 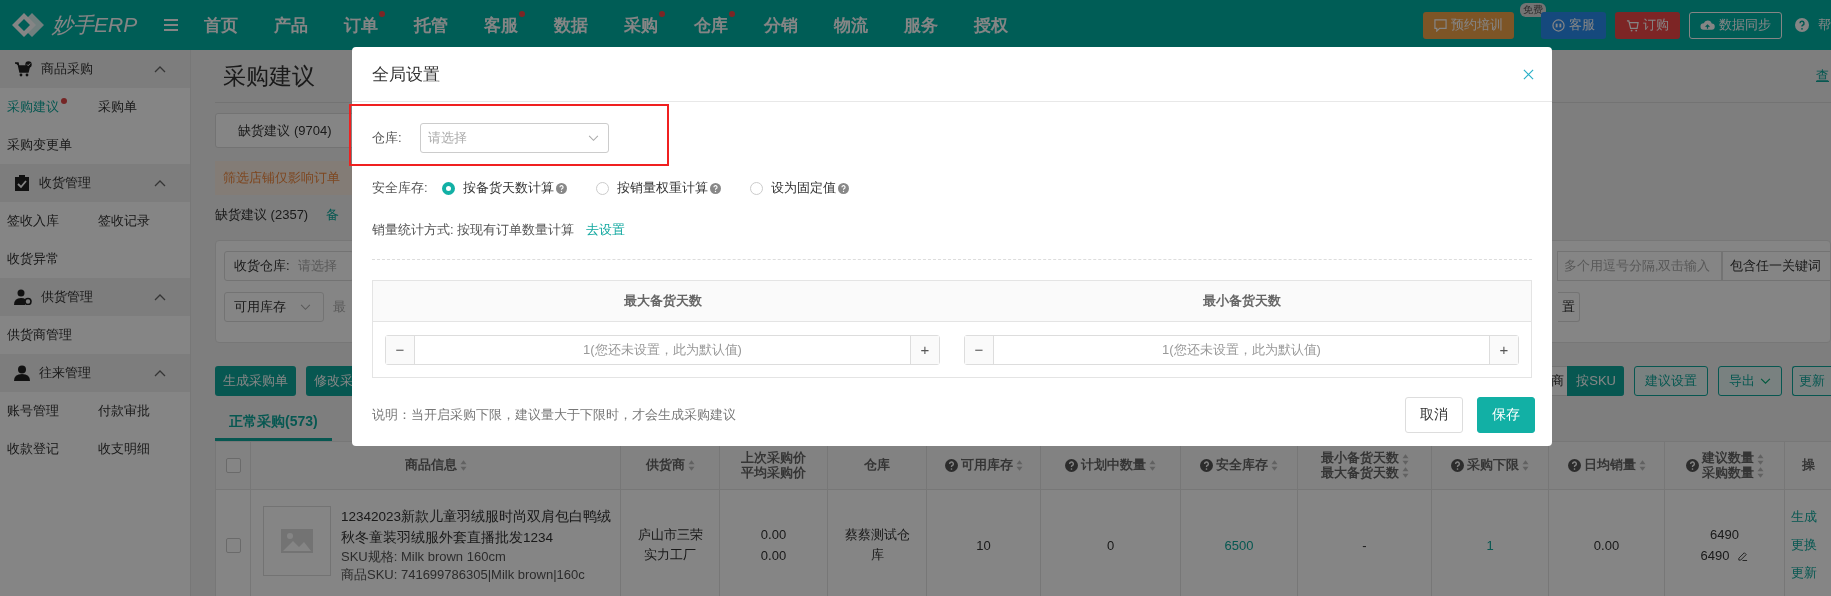 I want to click on nav-item: 客服, so click(x=519, y=25).